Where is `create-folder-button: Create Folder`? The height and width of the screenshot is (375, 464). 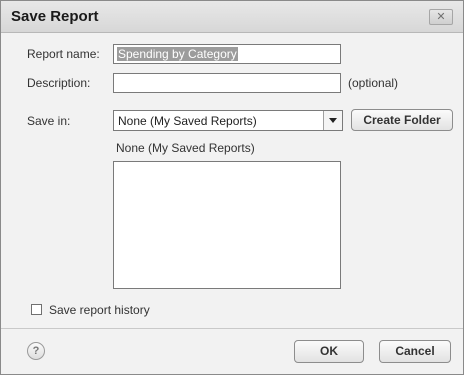 create-folder-button: Create Folder is located at coordinates (402, 120).